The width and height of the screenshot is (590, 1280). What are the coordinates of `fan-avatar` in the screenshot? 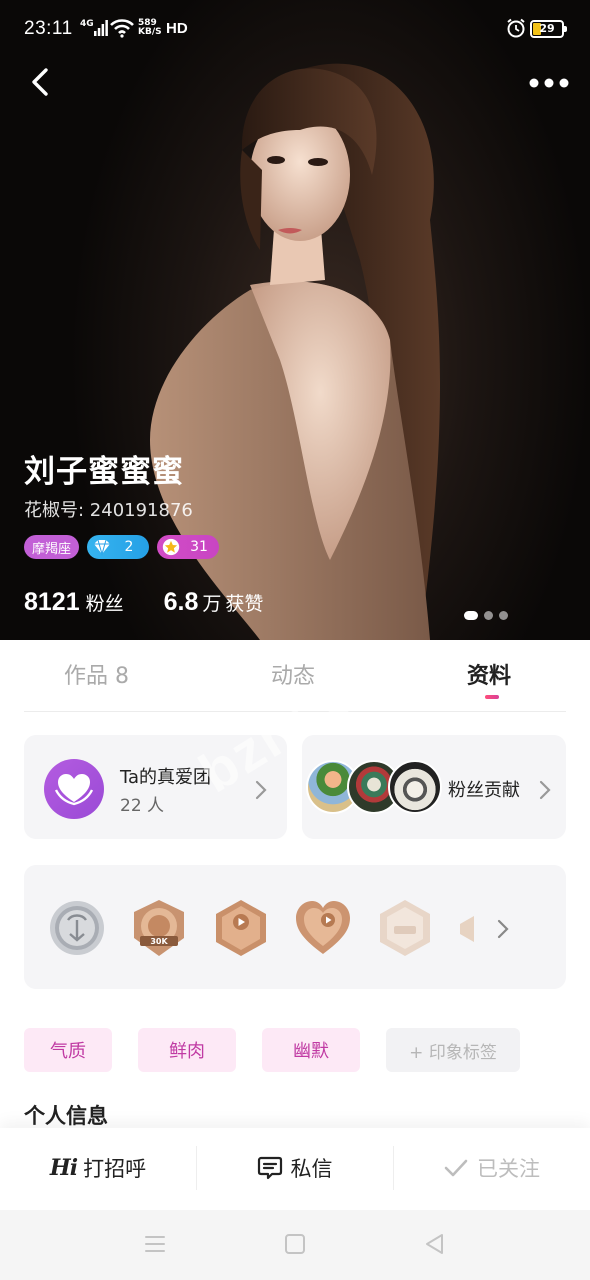 It's located at (415, 787).